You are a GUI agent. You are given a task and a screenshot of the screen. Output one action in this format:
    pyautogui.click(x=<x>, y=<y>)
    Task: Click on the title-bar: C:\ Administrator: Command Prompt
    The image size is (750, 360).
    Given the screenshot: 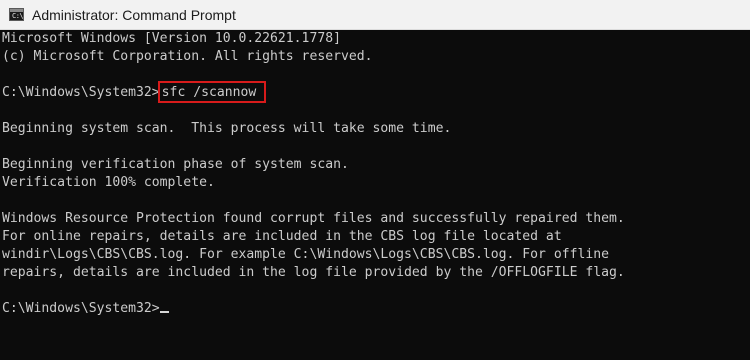 What is the action you would take?
    pyautogui.click(x=375, y=15)
    